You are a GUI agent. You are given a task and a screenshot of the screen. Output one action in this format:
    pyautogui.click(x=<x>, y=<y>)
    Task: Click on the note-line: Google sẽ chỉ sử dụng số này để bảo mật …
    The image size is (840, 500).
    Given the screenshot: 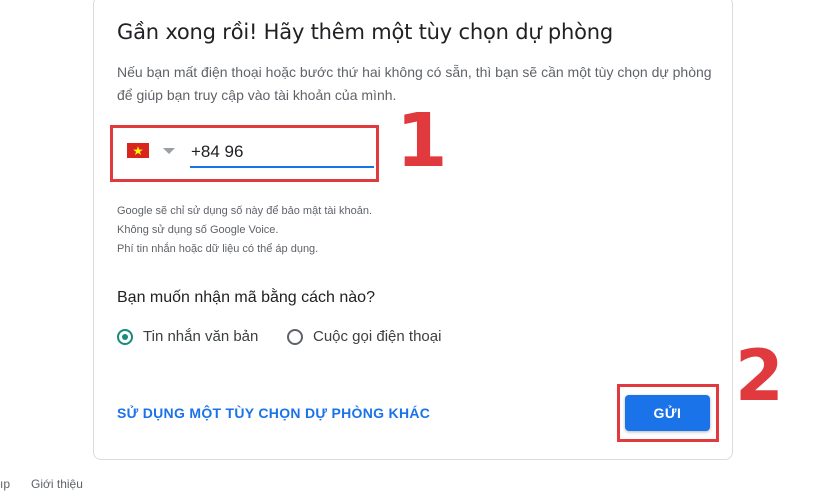 What is the action you would take?
    pyautogui.click(x=245, y=211)
    